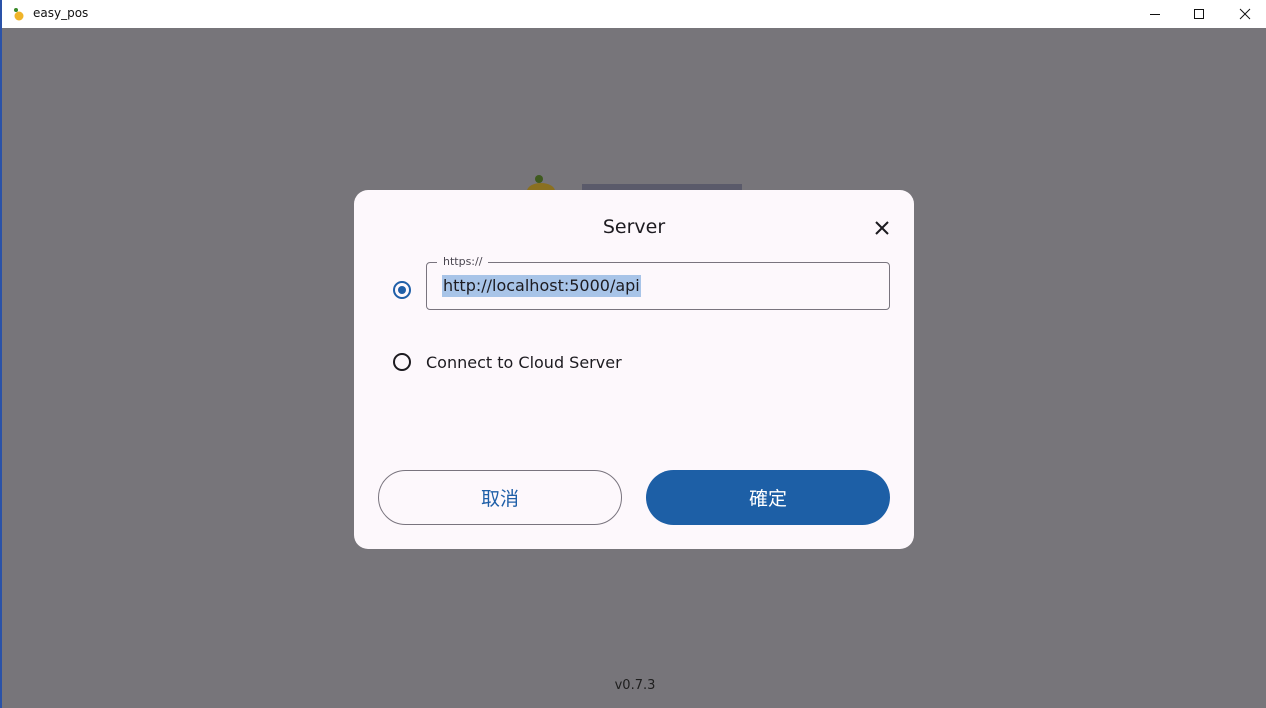  I want to click on maximize-button, so click(1199, 14).